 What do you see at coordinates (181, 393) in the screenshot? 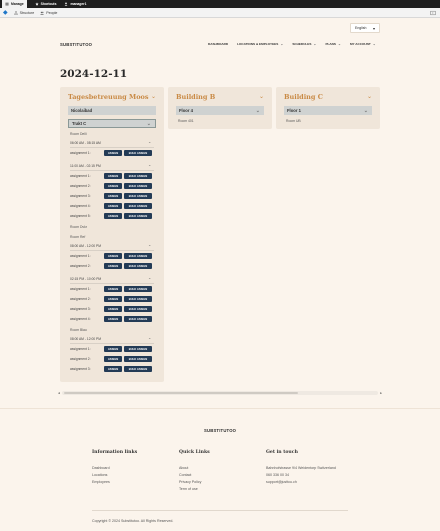
I see `scrollbar-thumb` at bounding box center [181, 393].